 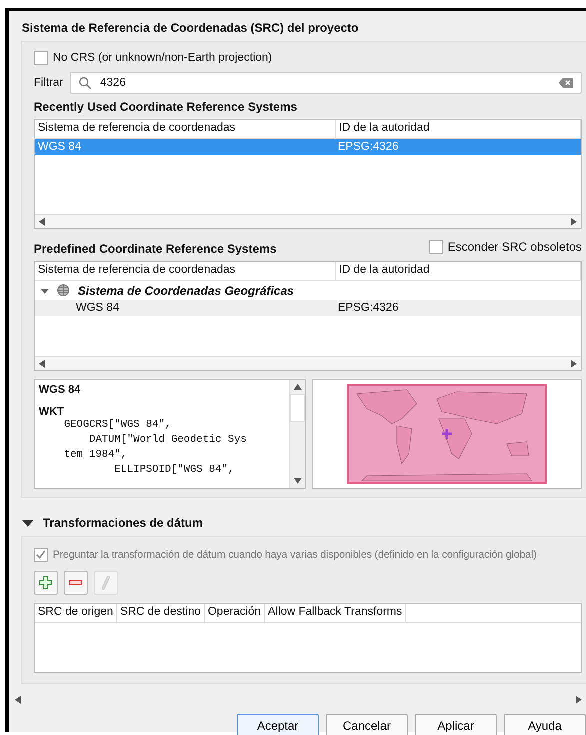 I want to click on dialog-button: Aplicar, so click(x=456, y=724).